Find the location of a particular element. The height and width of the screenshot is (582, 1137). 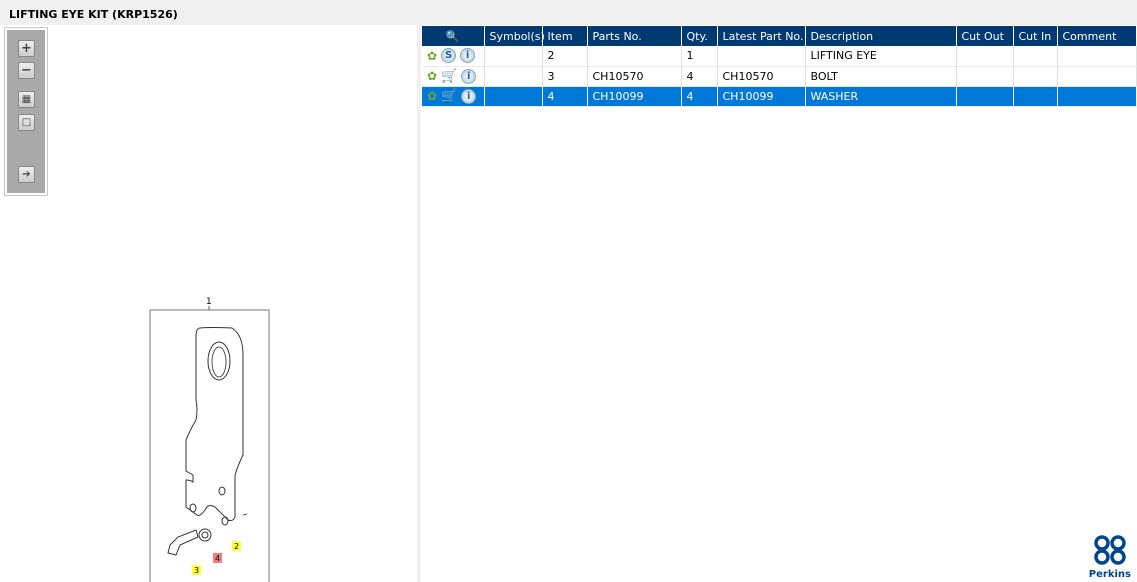

qty-cell: 1 is located at coordinates (699, 56).